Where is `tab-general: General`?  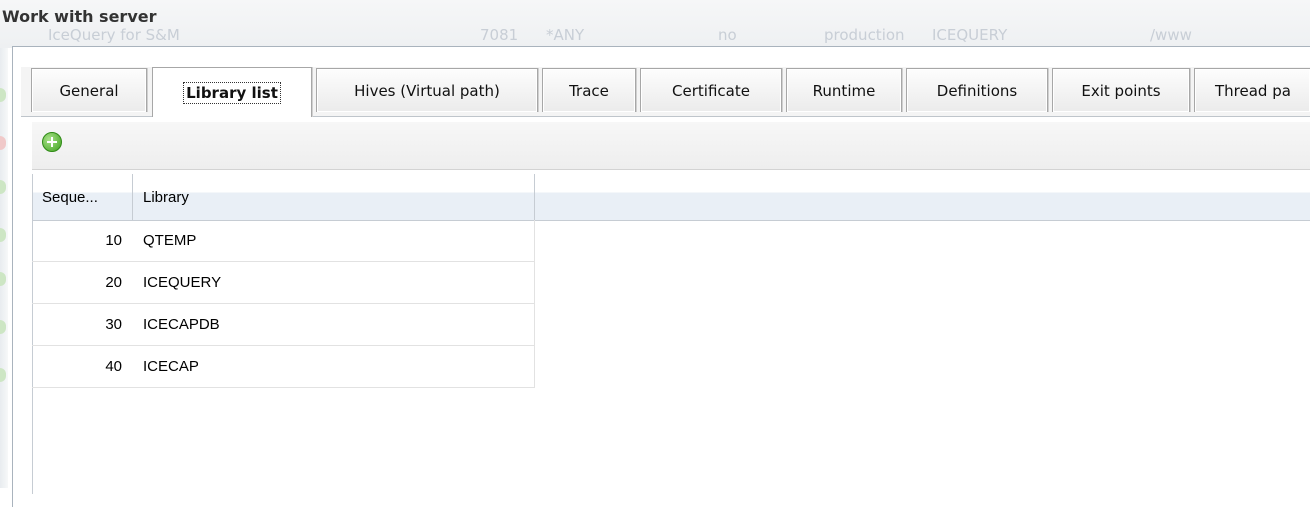 tab-general: General is located at coordinates (89, 90).